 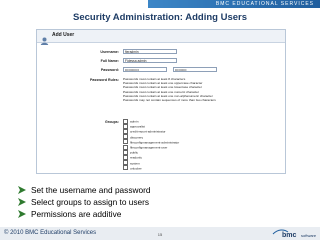 What do you see at coordinates (91, 190) in the screenshot?
I see `bullet-text: Set the username and password` at bounding box center [91, 190].